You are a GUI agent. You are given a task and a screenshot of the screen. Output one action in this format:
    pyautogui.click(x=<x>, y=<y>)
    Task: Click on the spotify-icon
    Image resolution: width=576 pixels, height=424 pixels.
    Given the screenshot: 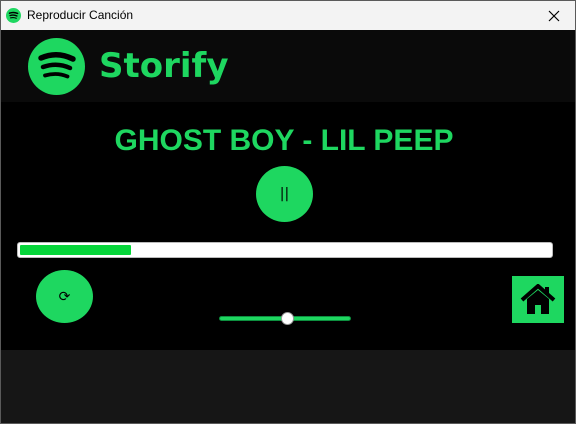 What is the action you would take?
    pyautogui.click(x=13, y=15)
    